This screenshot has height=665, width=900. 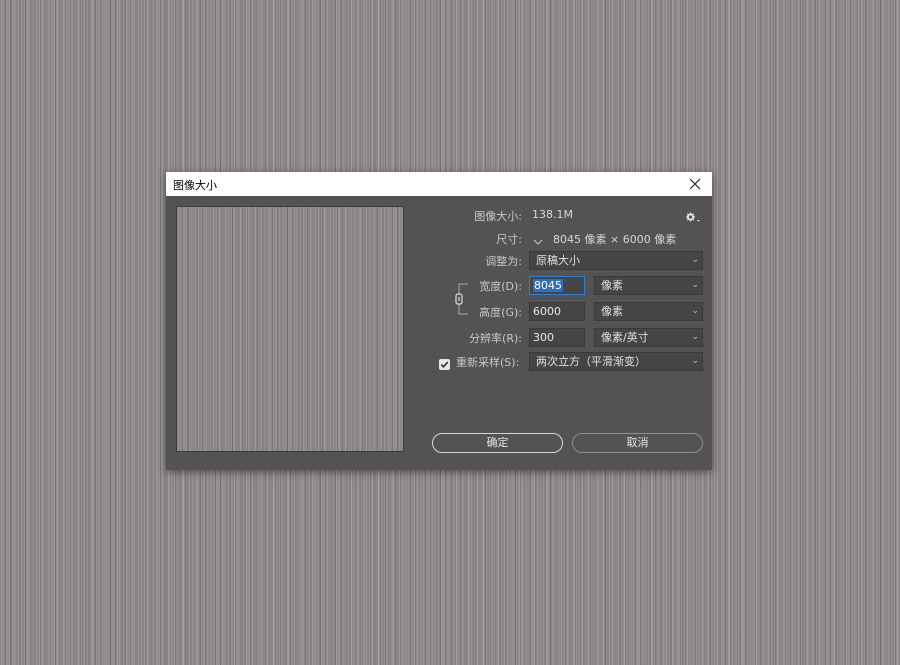 I want to click on width-unit-value: 像素, so click(x=612, y=285).